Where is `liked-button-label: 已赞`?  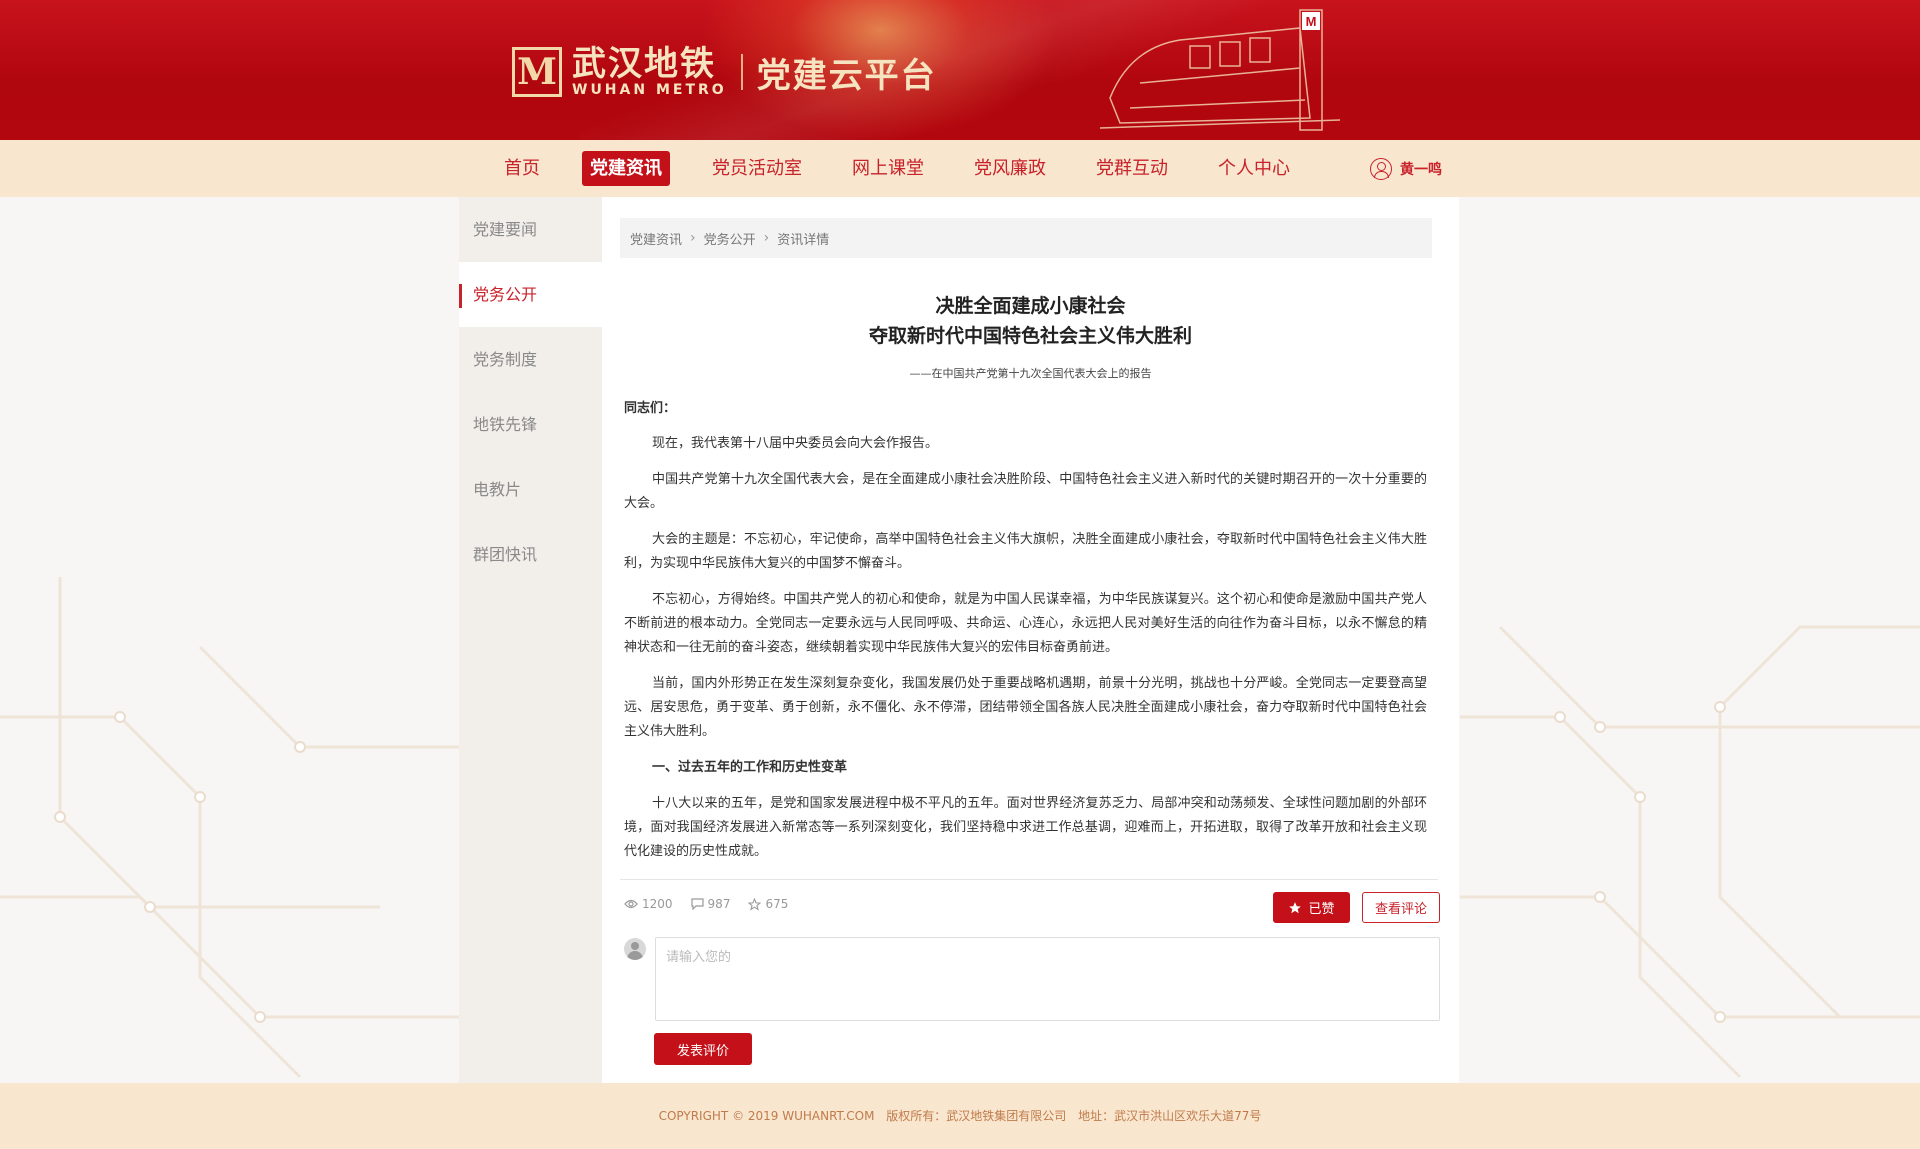
liked-button-label: 已赞 is located at coordinates (1321, 909).